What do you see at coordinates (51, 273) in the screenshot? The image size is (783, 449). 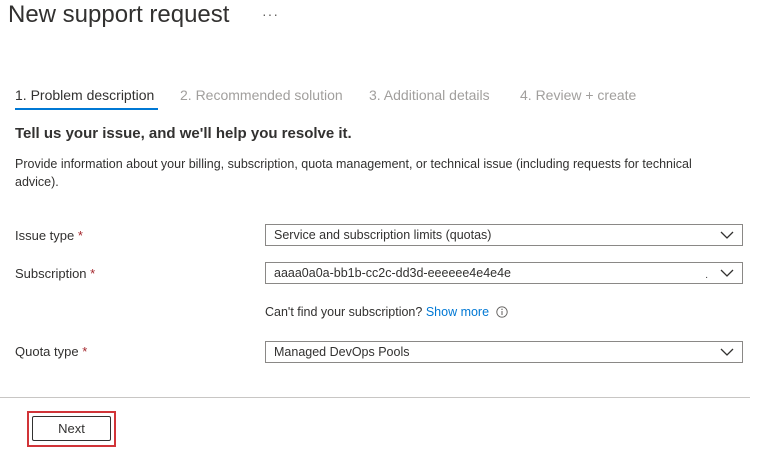 I see `subscription-label-text: Subscription` at bounding box center [51, 273].